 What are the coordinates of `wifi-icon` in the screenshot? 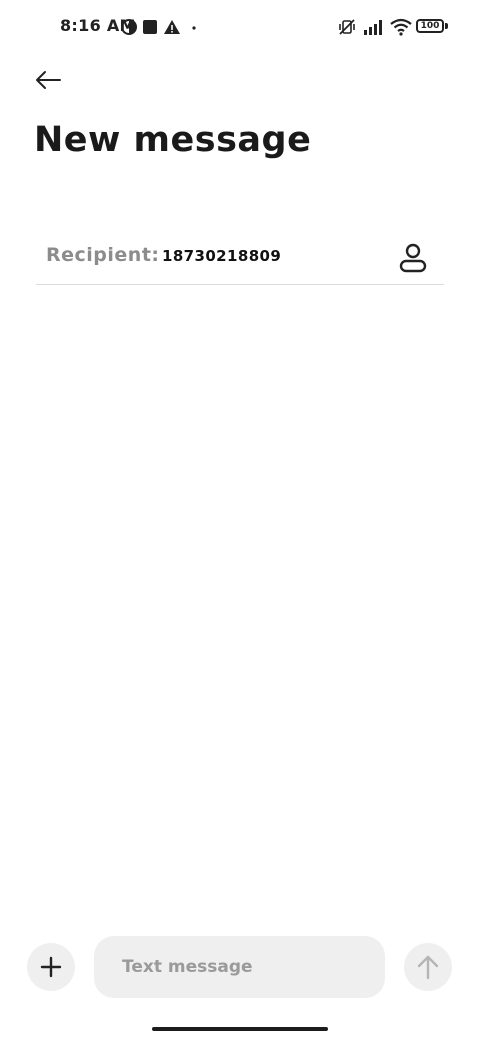 It's located at (401, 27).